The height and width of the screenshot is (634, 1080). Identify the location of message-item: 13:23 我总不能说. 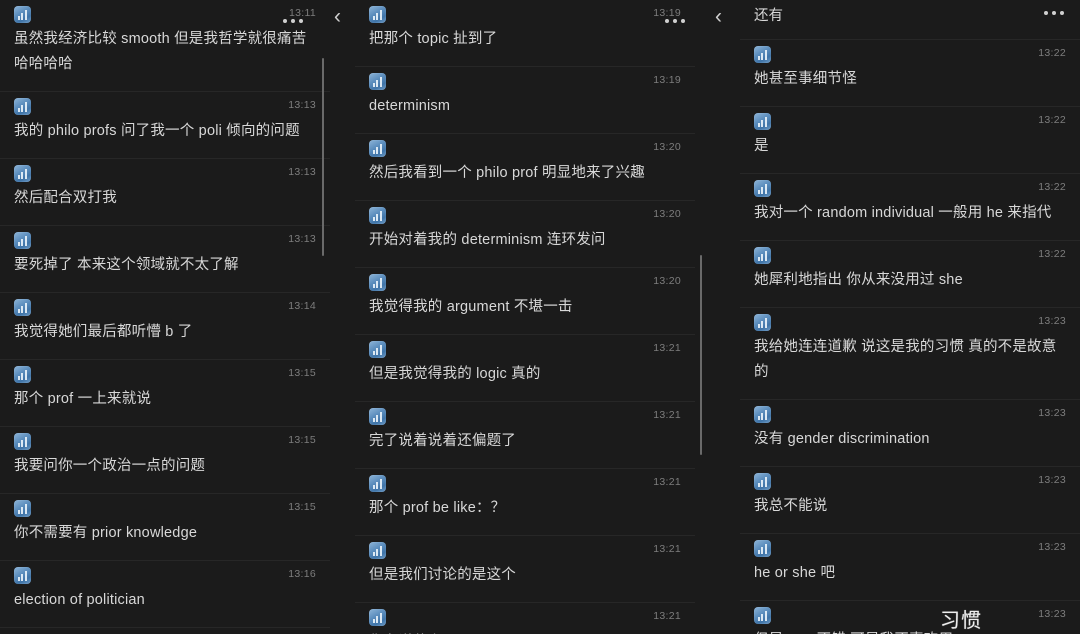
(910, 500).